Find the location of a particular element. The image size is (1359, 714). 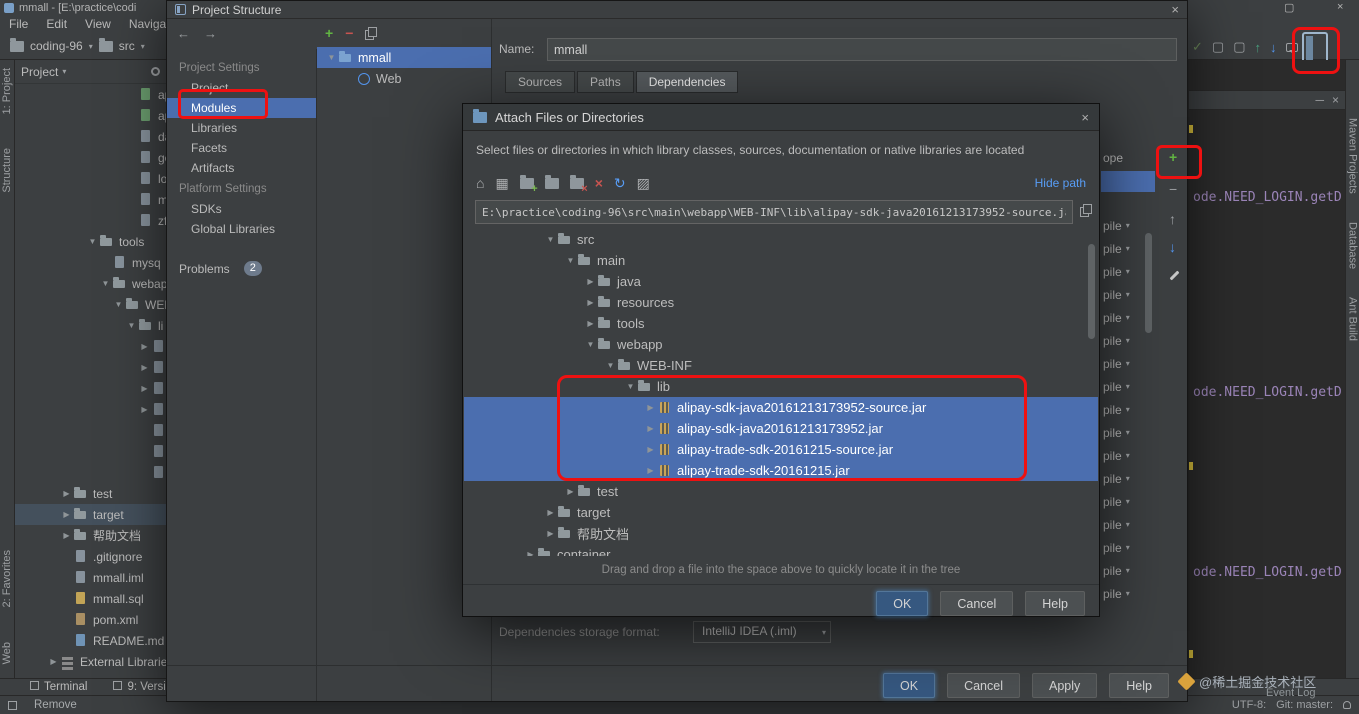

project-tree-row: webapp is located at coordinates (90, 283).